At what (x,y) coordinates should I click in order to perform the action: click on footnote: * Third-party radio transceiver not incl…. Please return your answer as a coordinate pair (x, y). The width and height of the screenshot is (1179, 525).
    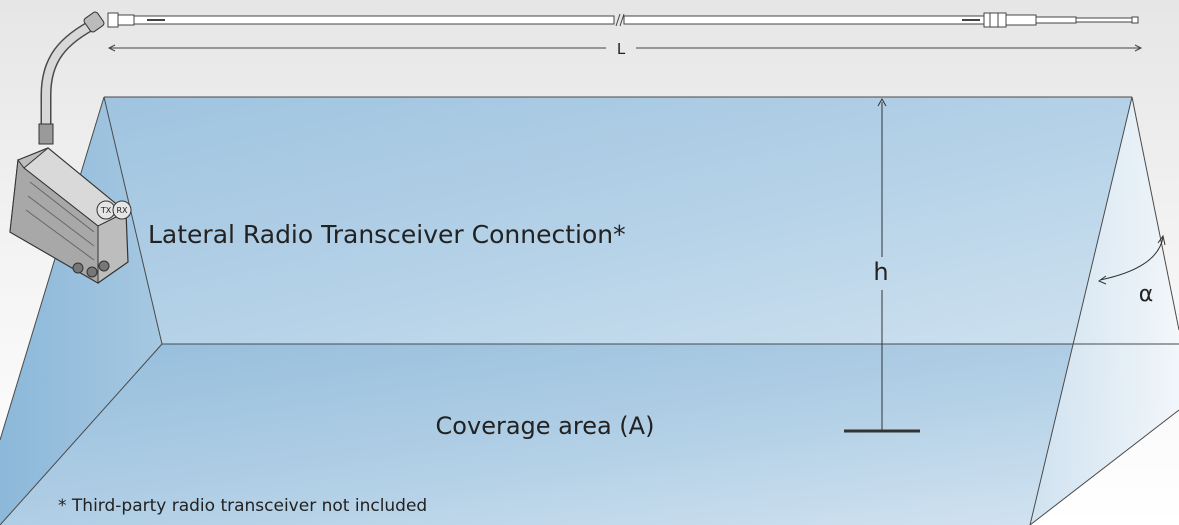
    Looking at the image, I should click on (242, 506).